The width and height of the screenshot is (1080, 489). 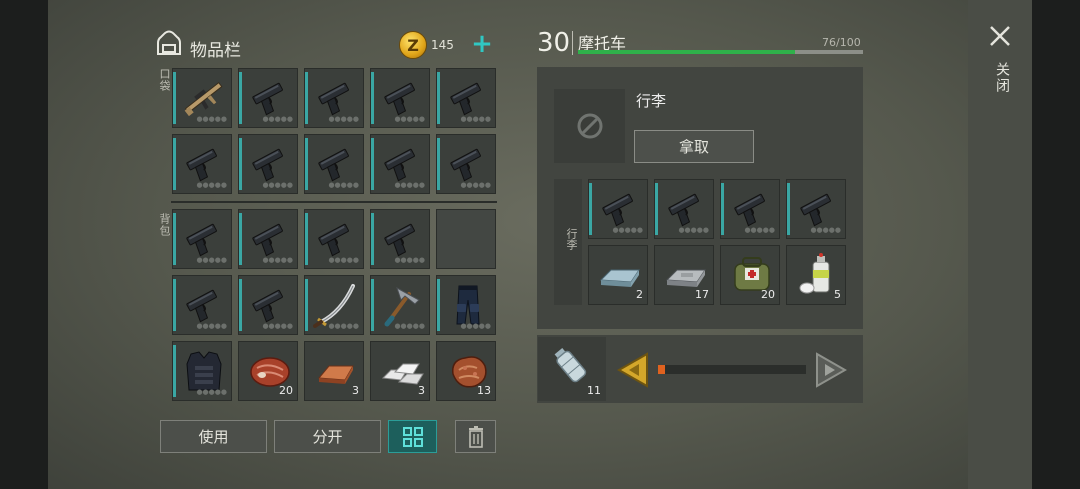 What do you see at coordinates (482, 44) in the screenshot?
I see `add-coins-button: +` at bounding box center [482, 44].